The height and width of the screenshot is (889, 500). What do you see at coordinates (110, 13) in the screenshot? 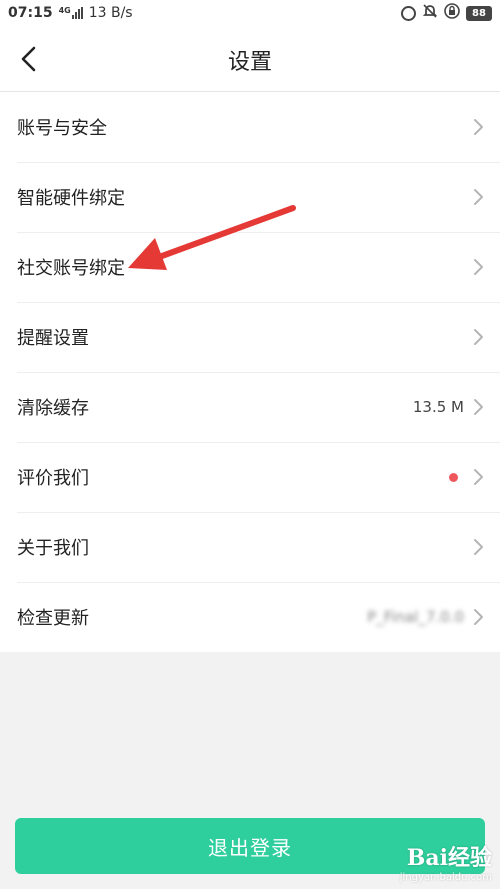
I see `network-speed: 13 B/s` at bounding box center [110, 13].